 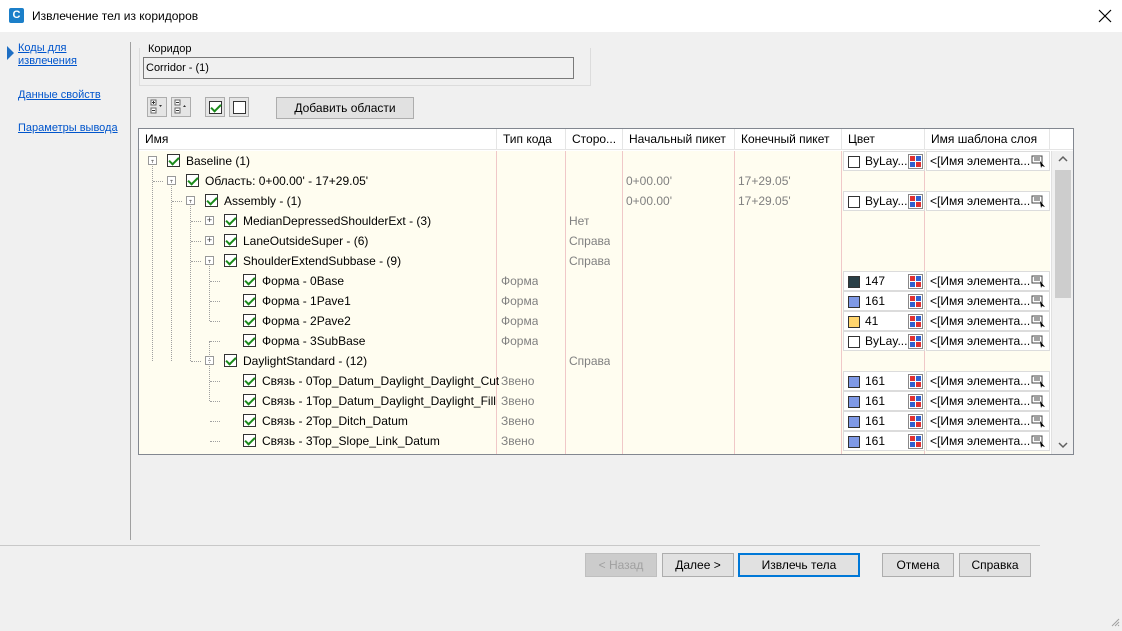 What do you see at coordinates (1062, 302) in the screenshot?
I see `vertical-scrollbar` at bounding box center [1062, 302].